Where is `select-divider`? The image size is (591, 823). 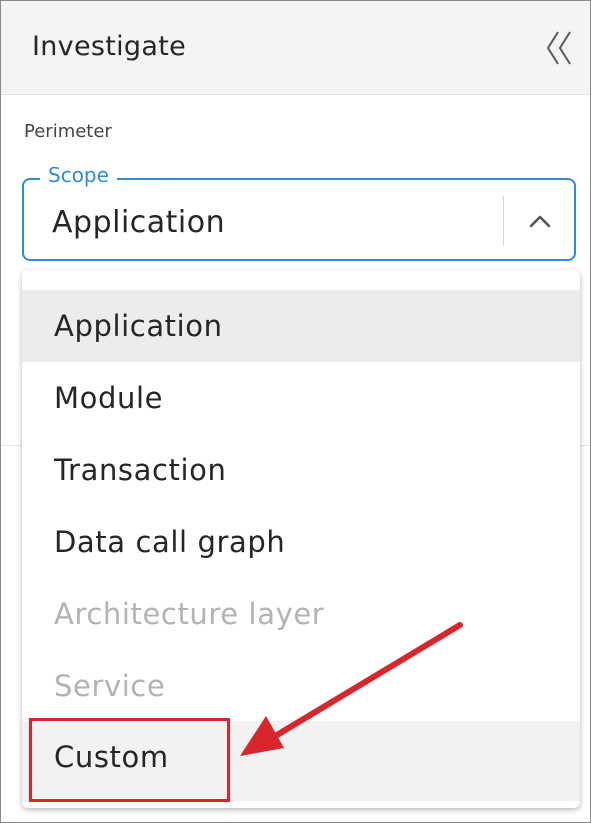
select-divider is located at coordinates (503, 221).